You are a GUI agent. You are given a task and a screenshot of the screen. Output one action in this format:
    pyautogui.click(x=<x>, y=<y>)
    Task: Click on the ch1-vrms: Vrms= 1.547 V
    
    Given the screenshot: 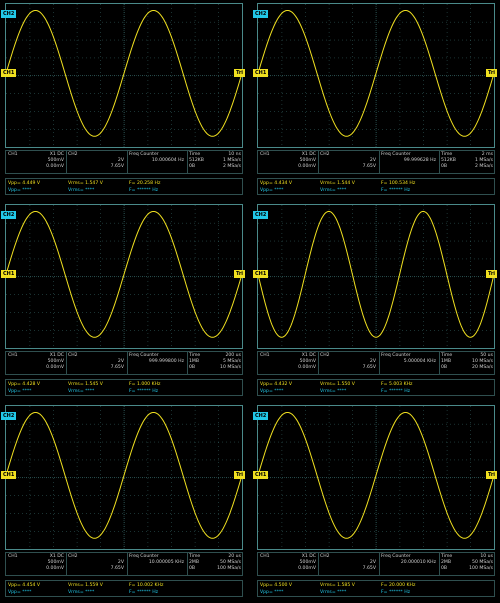 What is the action you would take?
    pyautogui.click(x=85, y=183)
    